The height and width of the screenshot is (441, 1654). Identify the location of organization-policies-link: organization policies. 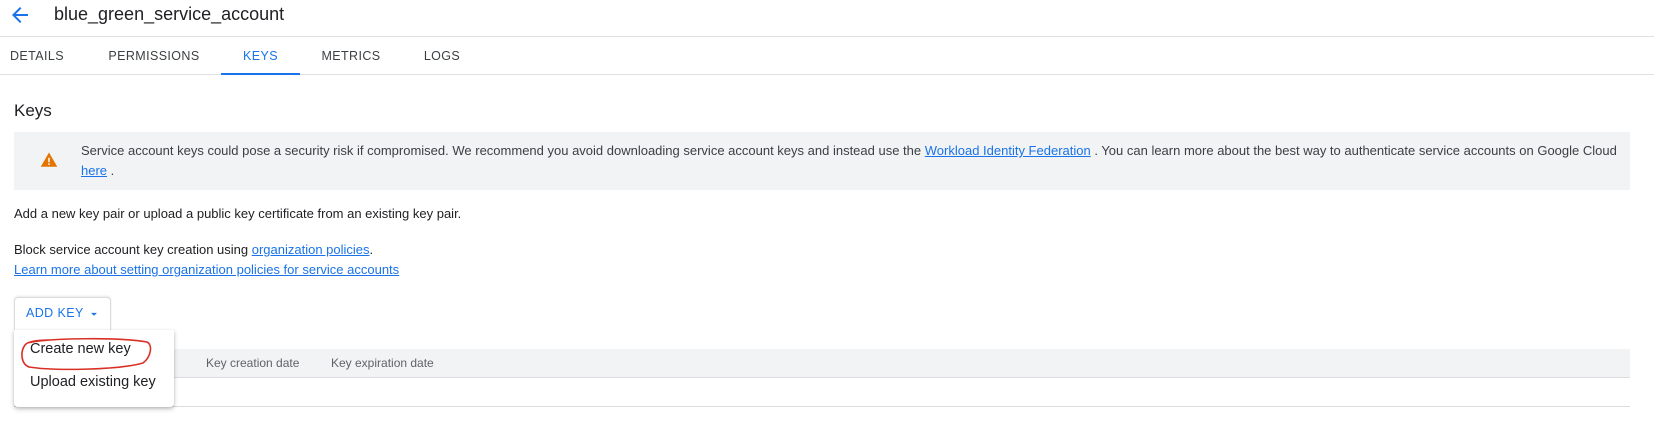
(311, 249).